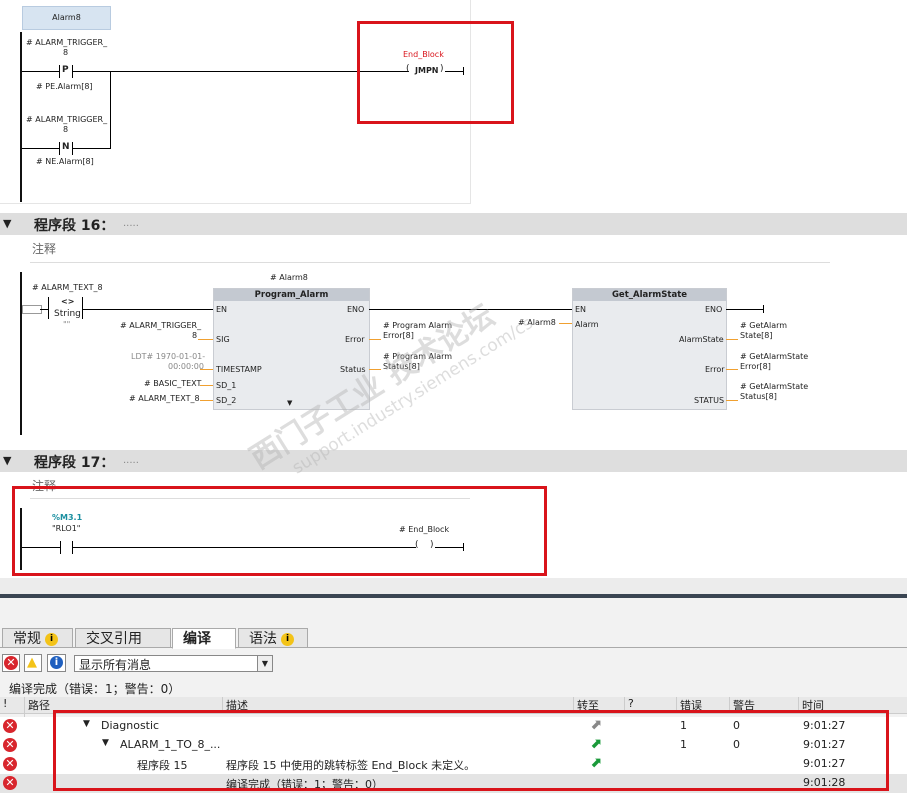  What do you see at coordinates (222, 309) in the screenshot?
I see `b1-en: EN` at bounding box center [222, 309].